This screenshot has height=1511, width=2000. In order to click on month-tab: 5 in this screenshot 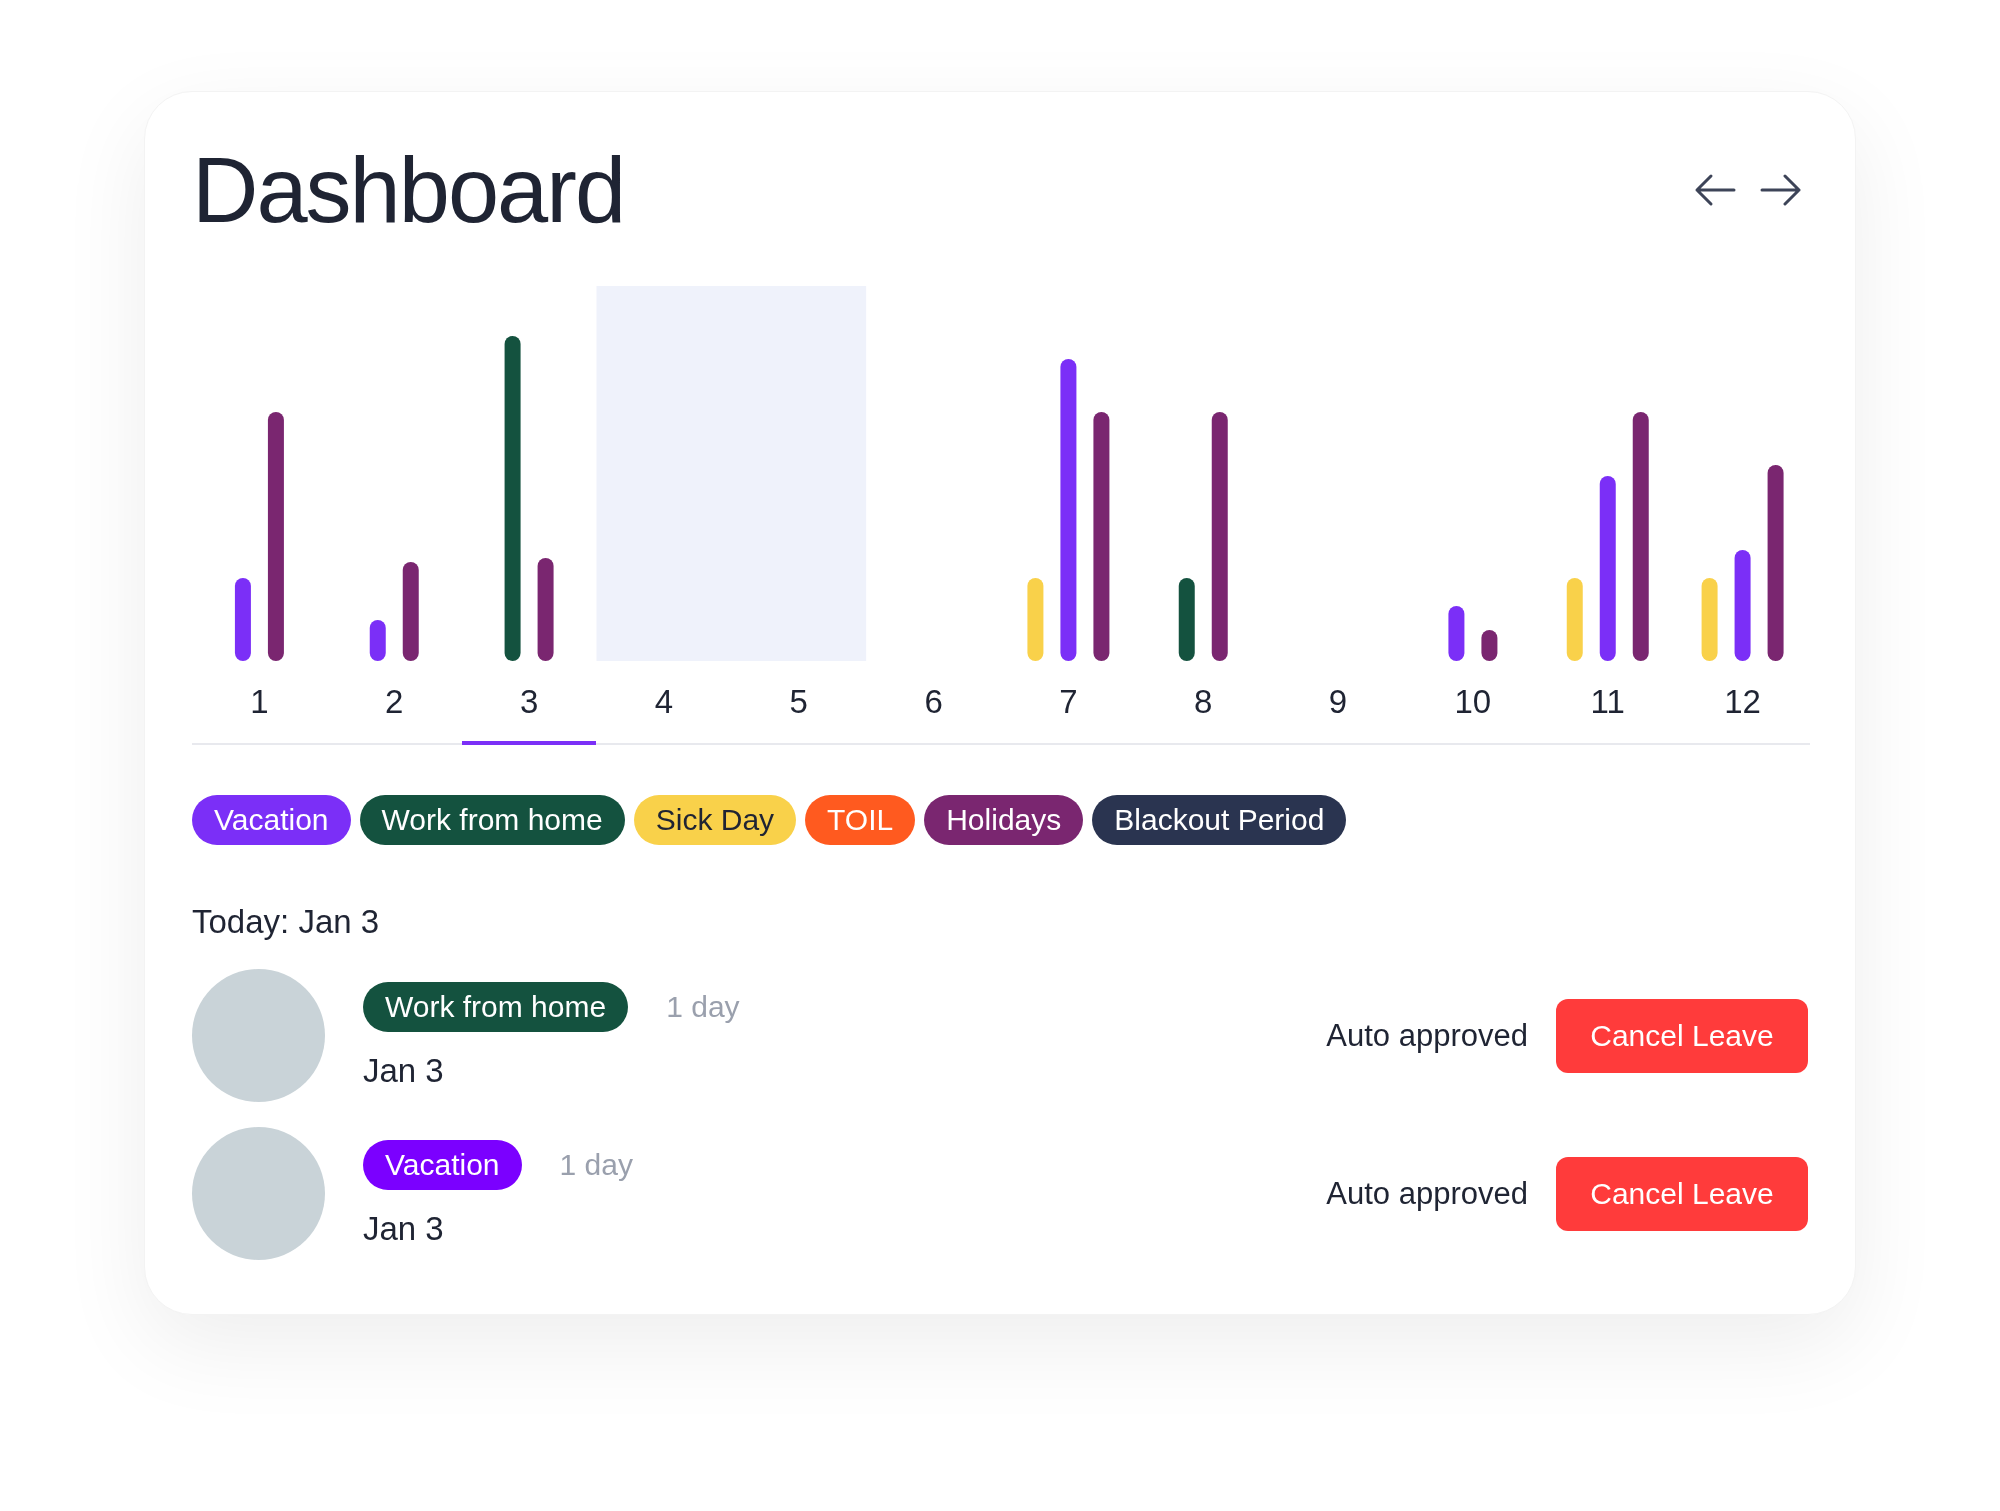, I will do `click(799, 703)`.